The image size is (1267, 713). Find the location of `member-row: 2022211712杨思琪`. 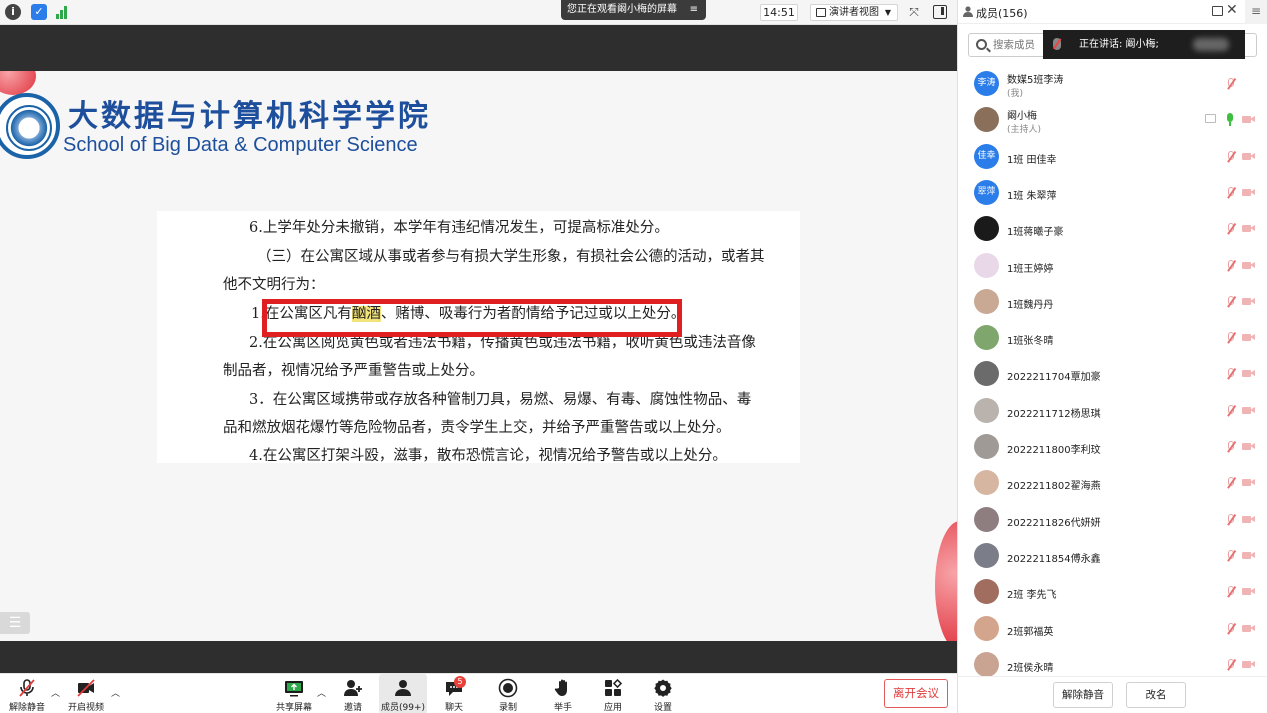

member-row: 2022211712杨思琪 is located at coordinates (1112, 411).